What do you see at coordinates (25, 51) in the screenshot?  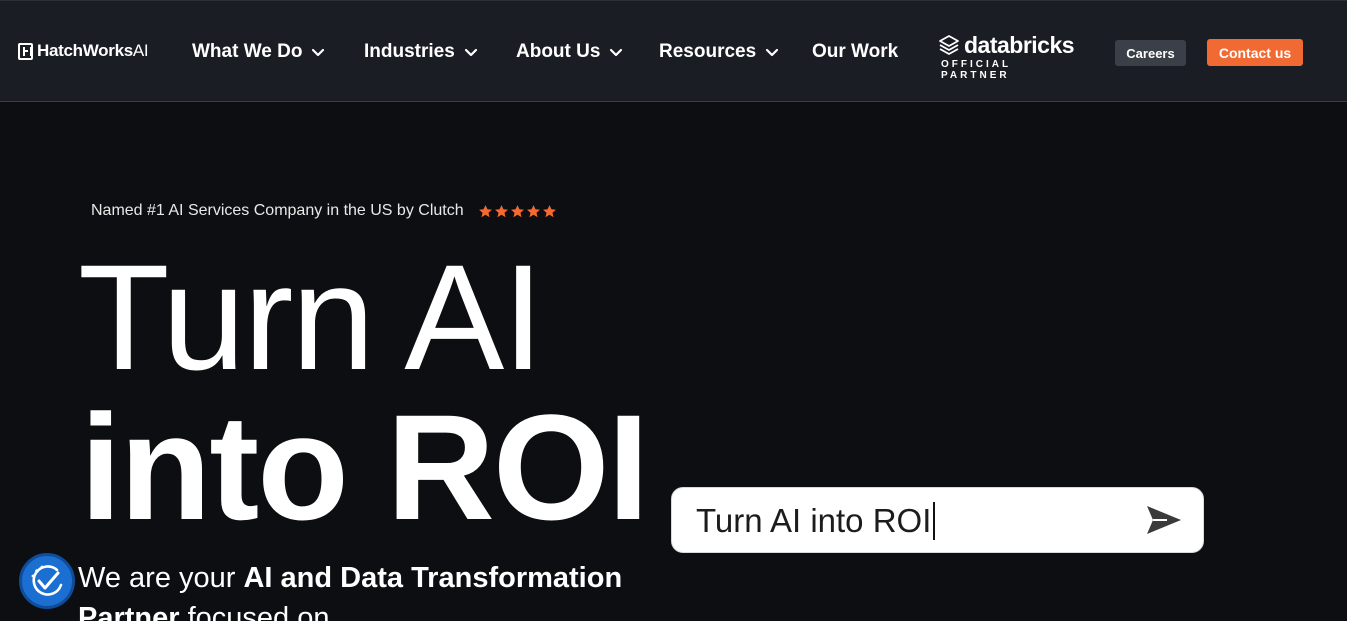 I see `hatchworks-logo-icon` at bounding box center [25, 51].